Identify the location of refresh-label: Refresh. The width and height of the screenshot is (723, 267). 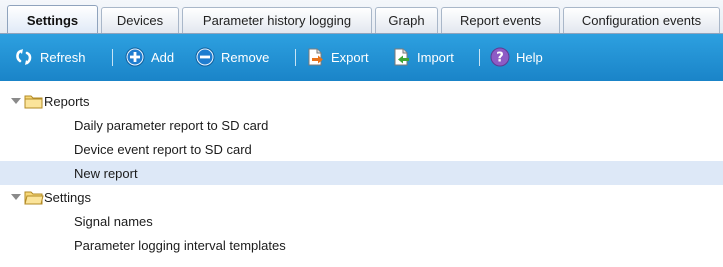
(63, 57).